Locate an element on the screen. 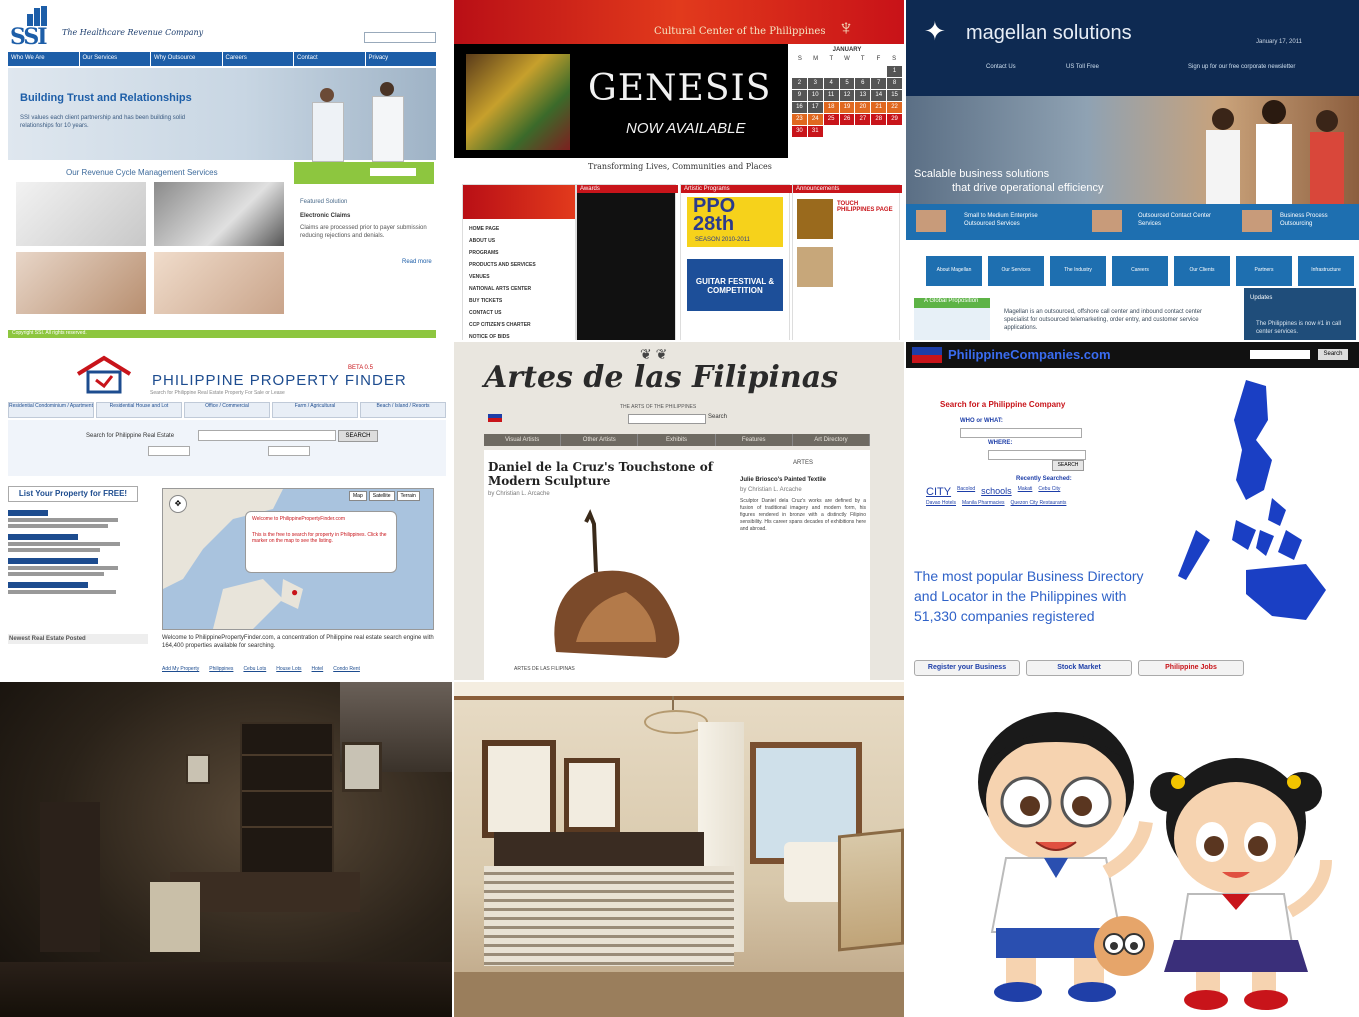 The image size is (1359, 1017). calendar-day: 1 is located at coordinates (894, 71).